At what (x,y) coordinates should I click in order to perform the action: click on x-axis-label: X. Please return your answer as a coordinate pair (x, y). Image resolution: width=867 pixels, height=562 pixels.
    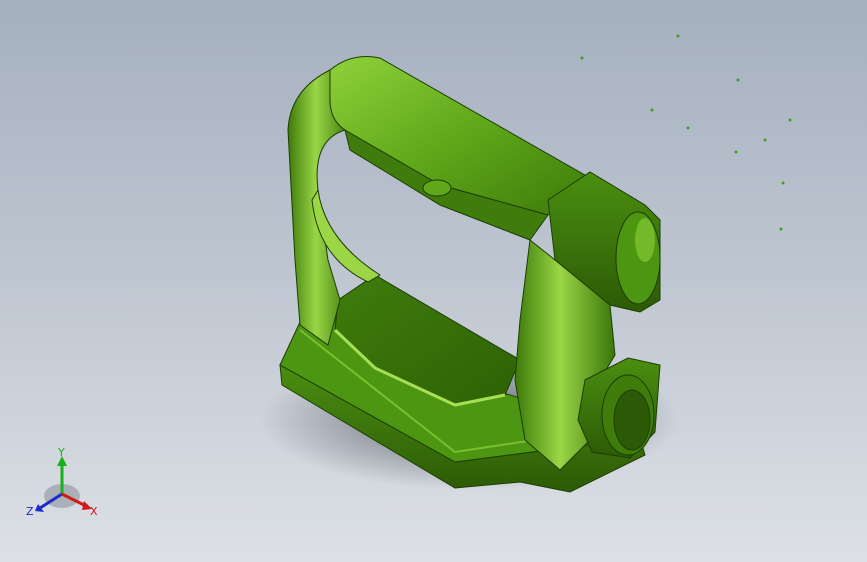
    Looking at the image, I should click on (94, 511).